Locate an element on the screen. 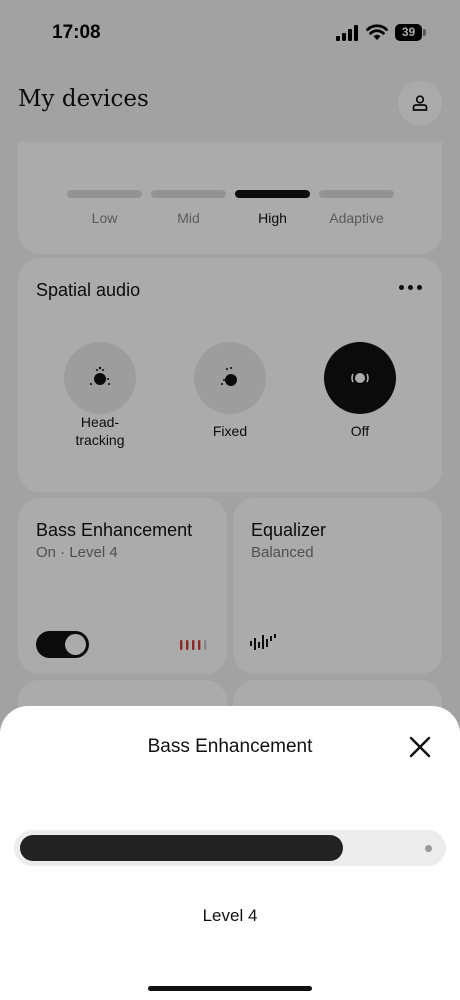 The image size is (460, 1000). home-indicator is located at coordinates (230, 988).